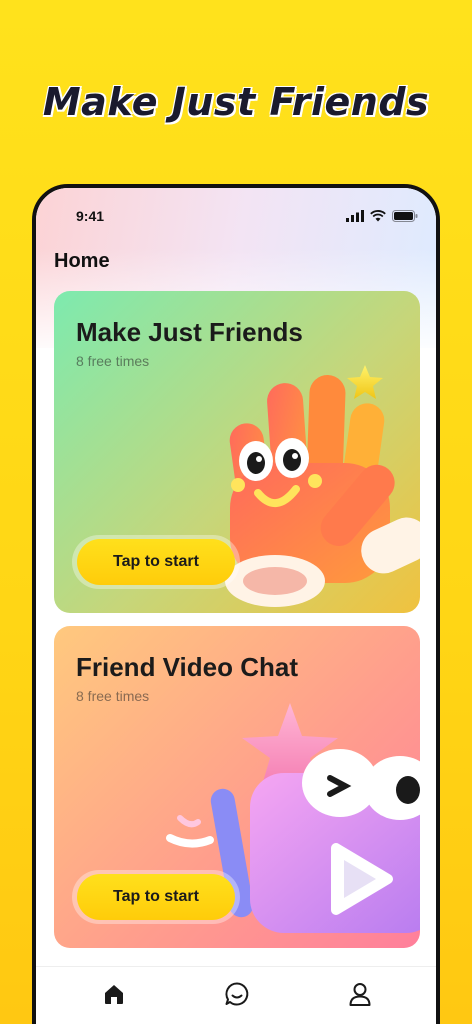 The width and height of the screenshot is (472, 1024). What do you see at coordinates (187, 667) in the screenshot?
I see `card-title: Friend Video Chat` at bounding box center [187, 667].